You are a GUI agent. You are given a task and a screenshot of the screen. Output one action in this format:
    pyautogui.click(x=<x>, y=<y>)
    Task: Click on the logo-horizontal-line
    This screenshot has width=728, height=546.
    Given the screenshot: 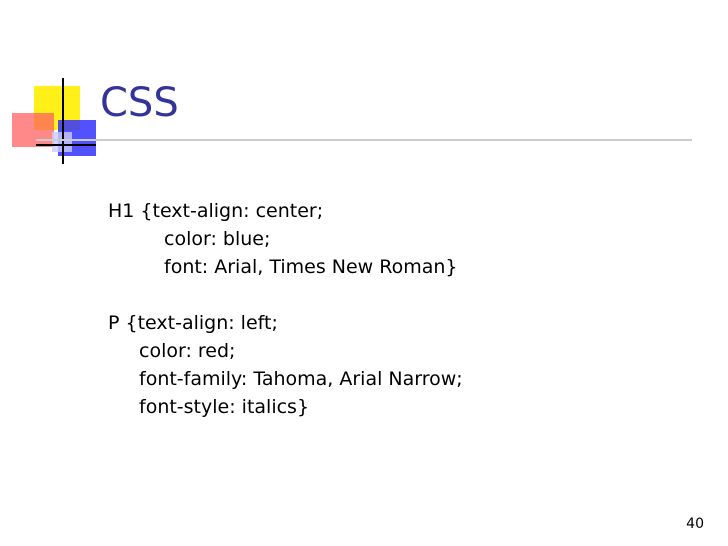 What is the action you would take?
    pyautogui.click(x=66, y=145)
    